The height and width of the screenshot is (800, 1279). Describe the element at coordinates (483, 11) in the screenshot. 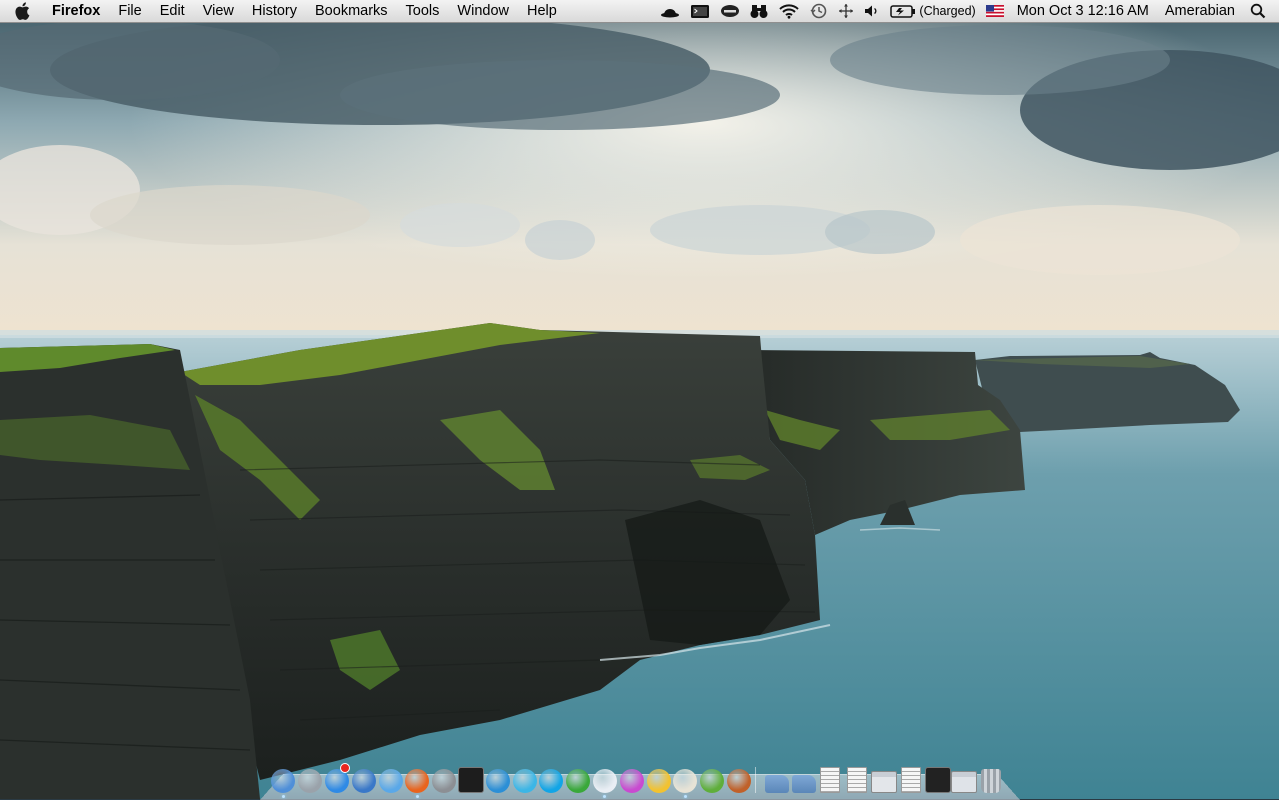

I see `menu-window: Window` at that location.